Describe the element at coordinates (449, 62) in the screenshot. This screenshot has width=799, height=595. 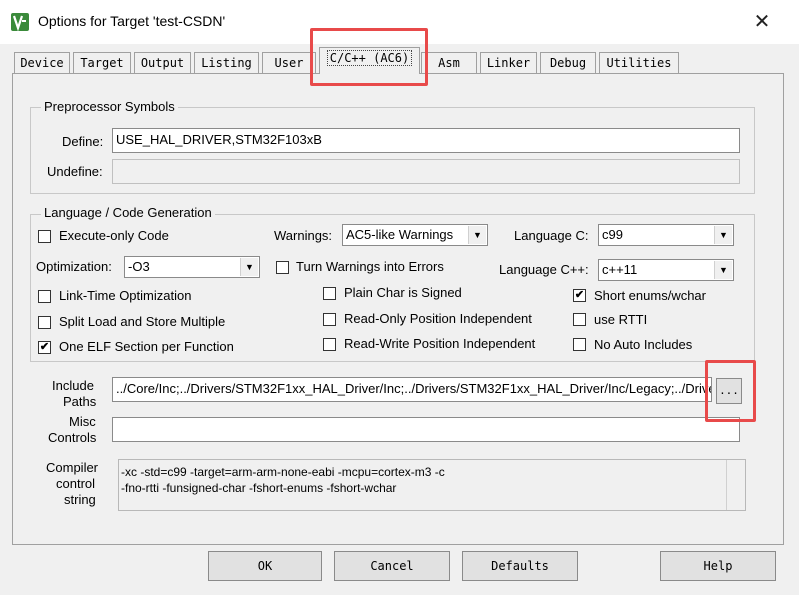
I see `tab-asm: Asm` at that location.